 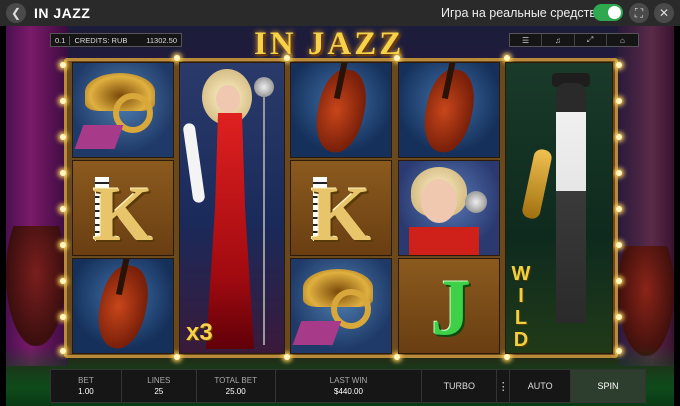 What do you see at coordinates (460, 386) in the screenshot?
I see `turbo-button: TURBO` at bounding box center [460, 386].